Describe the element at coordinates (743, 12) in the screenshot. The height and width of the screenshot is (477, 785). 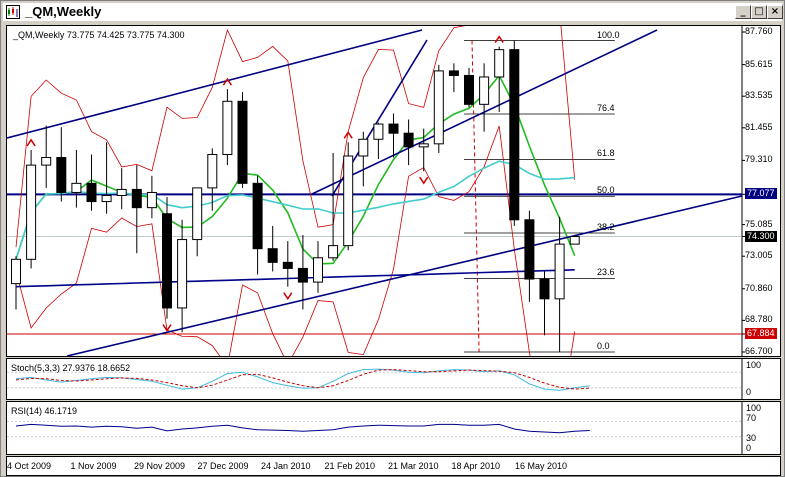
I see `minimize-button: _` at that location.